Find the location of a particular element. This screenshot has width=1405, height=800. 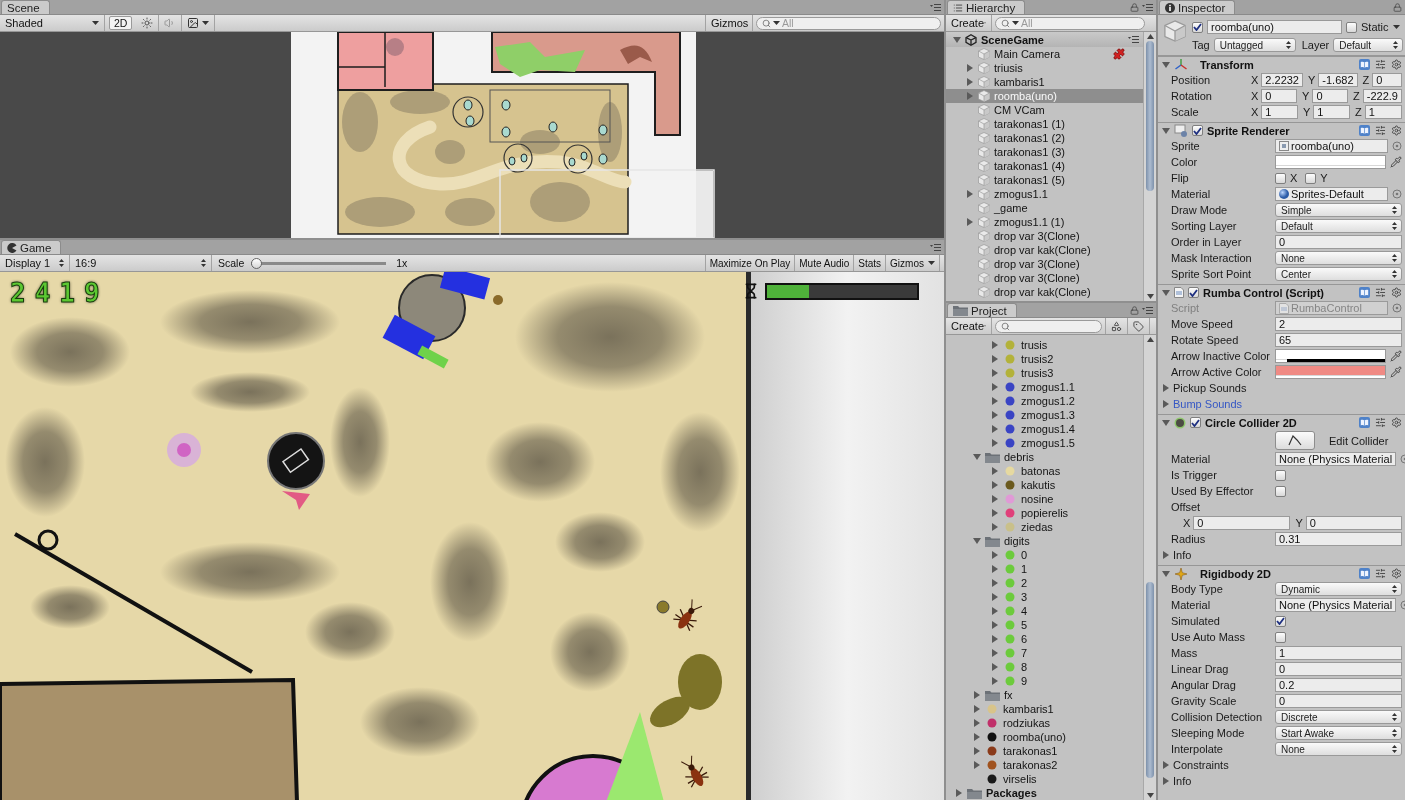

panel-tab: Hierarchy is located at coordinates (986, 7).